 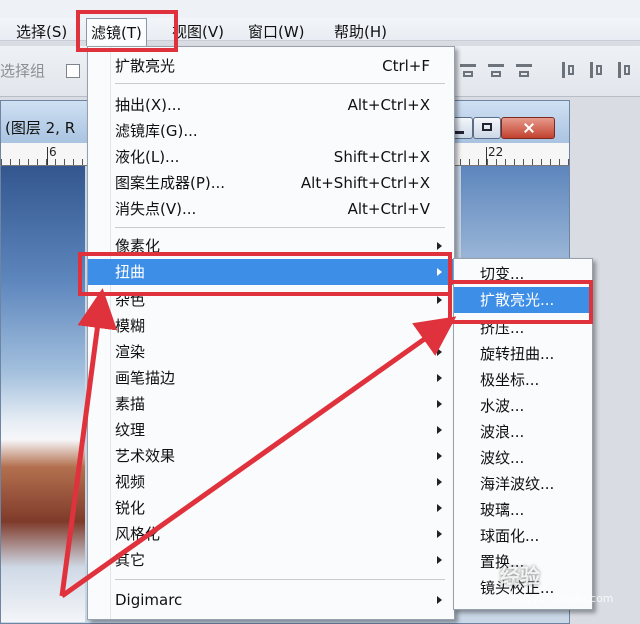 What do you see at coordinates (360, 32) in the screenshot?
I see `menu-help: 帮助(H)` at bounding box center [360, 32].